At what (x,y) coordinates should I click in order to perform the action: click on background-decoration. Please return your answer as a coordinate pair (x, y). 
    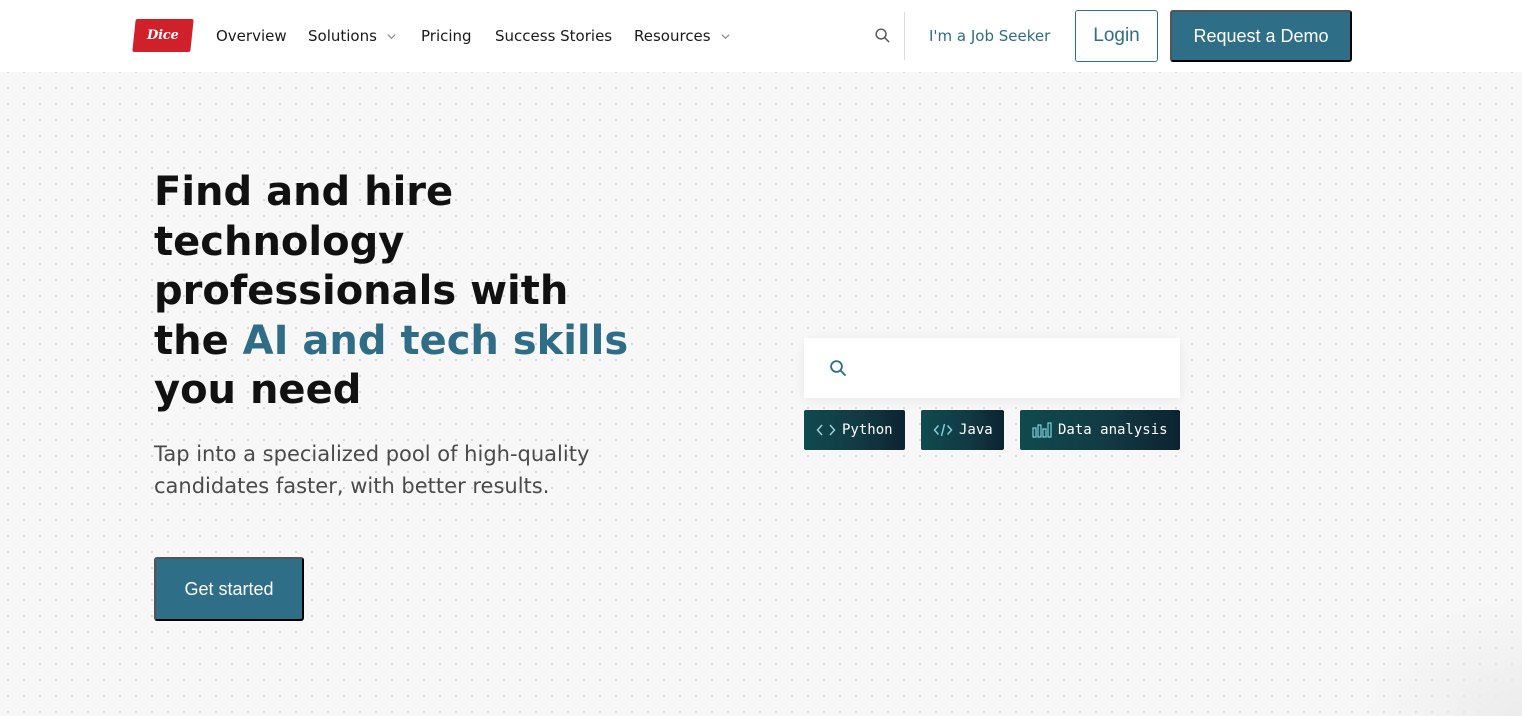
    Looking at the image, I should click on (1442, 656).